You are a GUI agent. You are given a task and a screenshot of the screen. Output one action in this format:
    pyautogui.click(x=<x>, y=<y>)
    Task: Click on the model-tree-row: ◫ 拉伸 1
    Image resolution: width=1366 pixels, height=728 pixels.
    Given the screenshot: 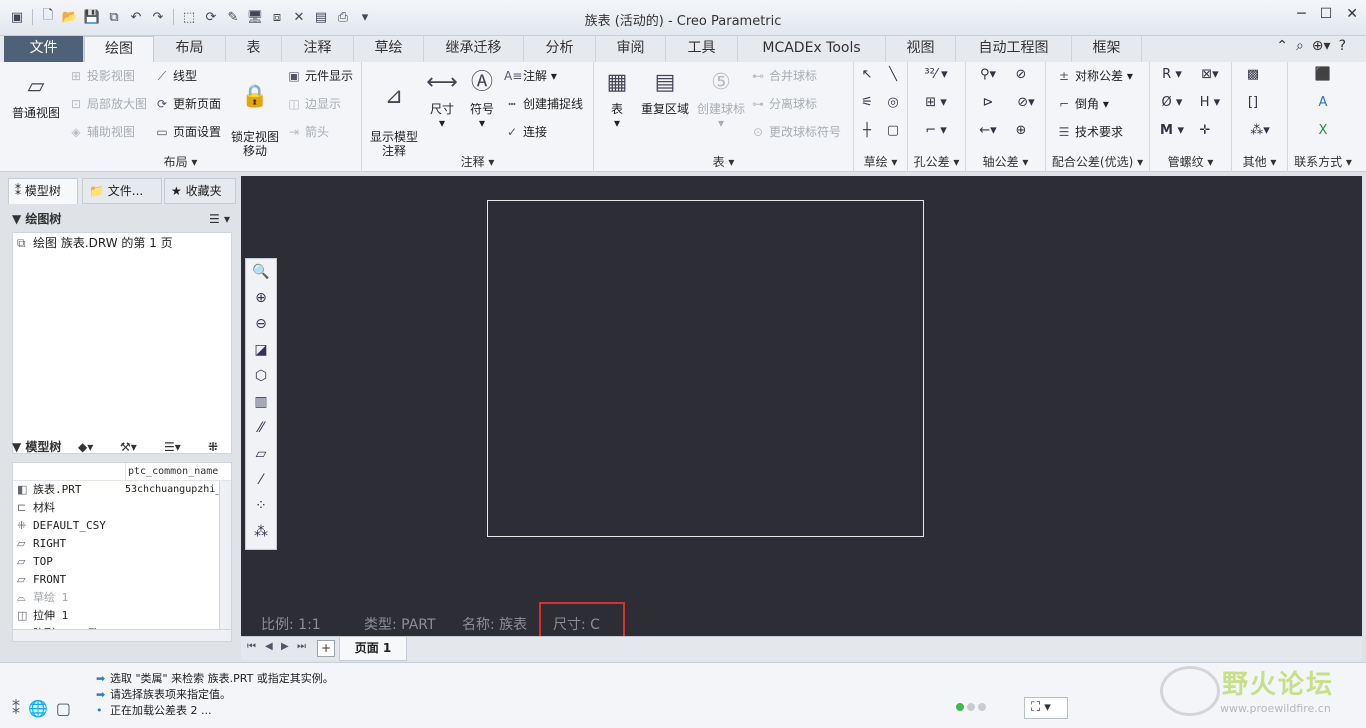 What is the action you would take?
    pyautogui.click(x=122, y=616)
    